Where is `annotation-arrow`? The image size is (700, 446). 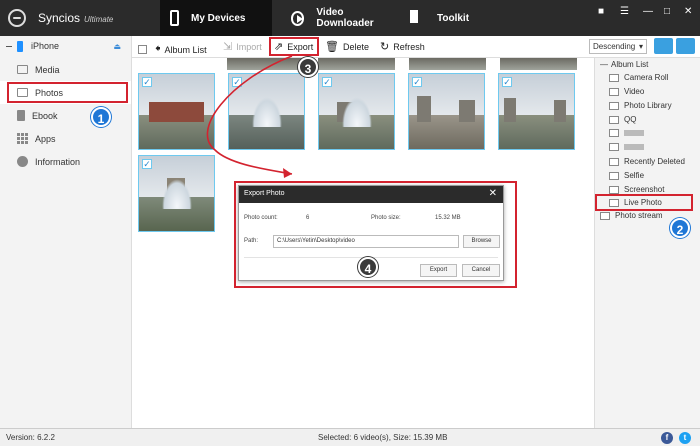
annotation-arrow is located at coordinates (249, 116).